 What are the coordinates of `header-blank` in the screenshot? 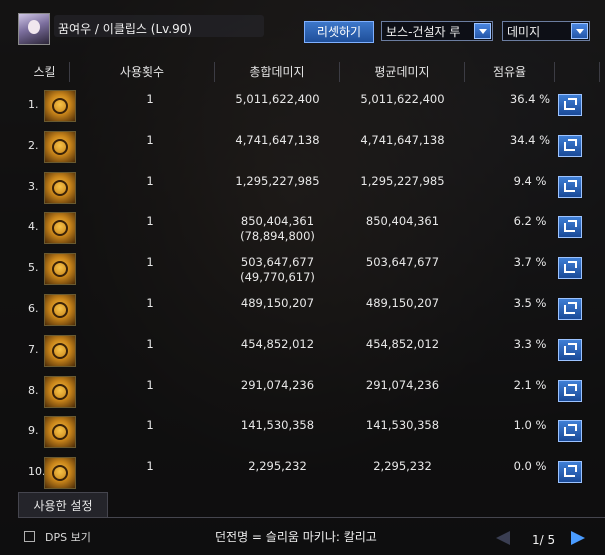 It's located at (577, 72).